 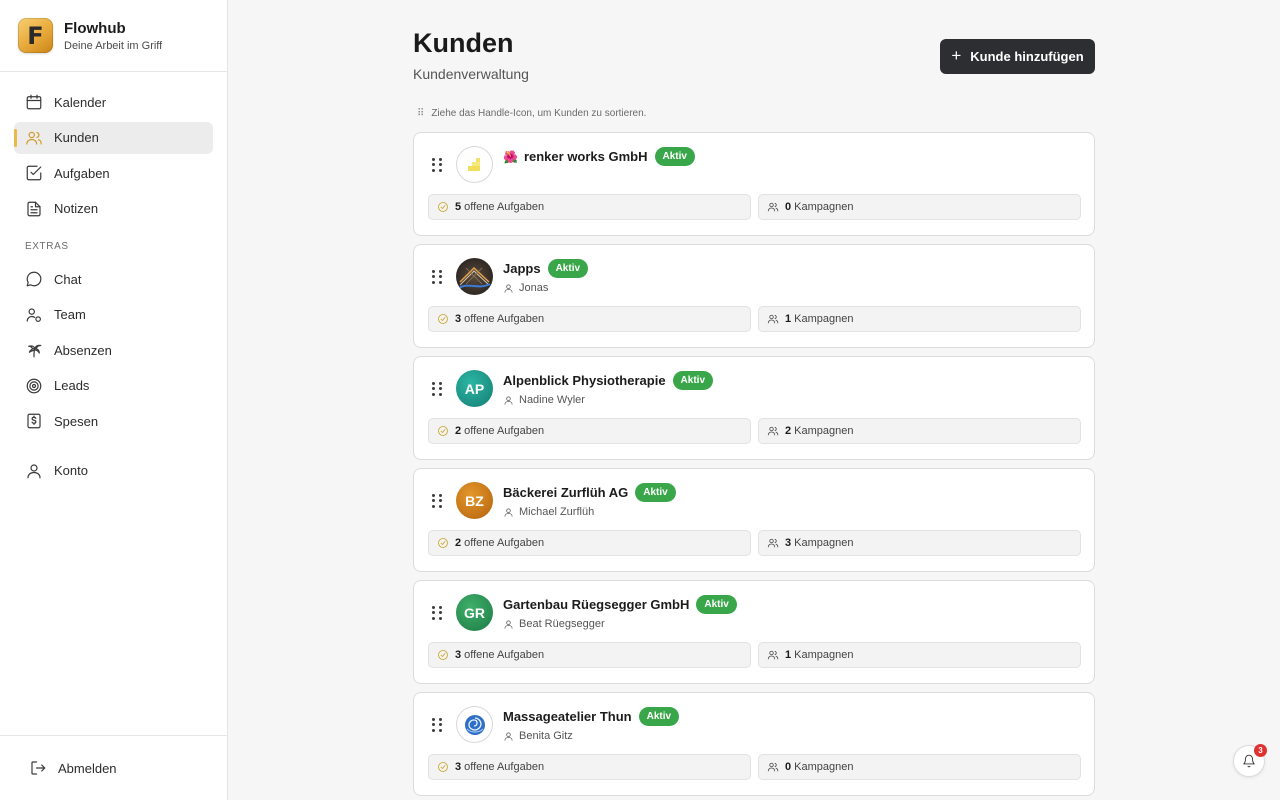 What do you see at coordinates (113, 209) in the screenshot?
I see `sidebar-item-notizen: Notizen` at bounding box center [113, 209].